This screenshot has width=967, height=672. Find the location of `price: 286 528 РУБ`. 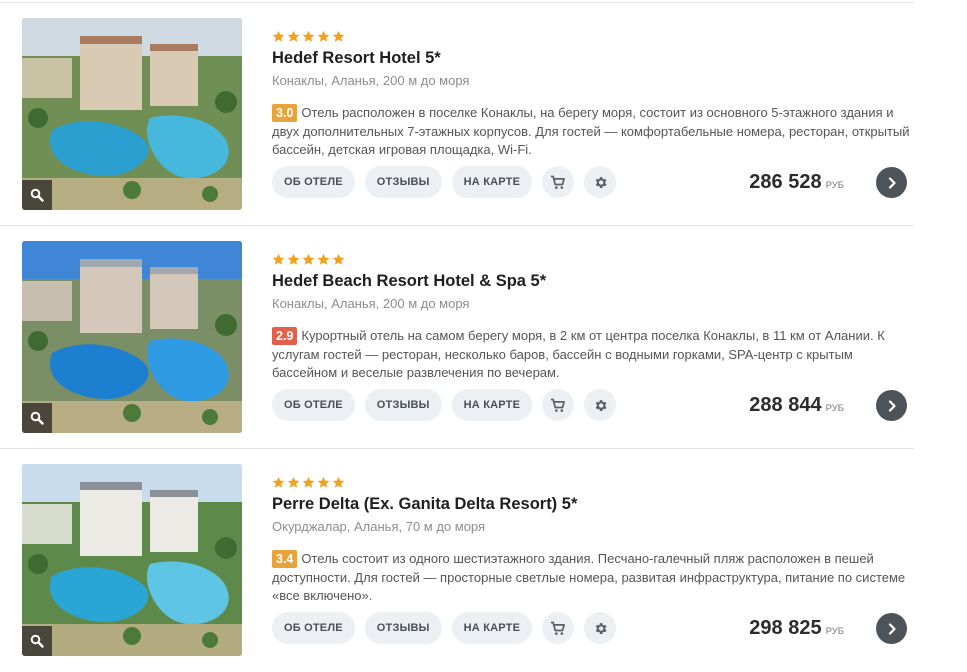

price: 286 528 РУБ is located at coordinates (796, 182).